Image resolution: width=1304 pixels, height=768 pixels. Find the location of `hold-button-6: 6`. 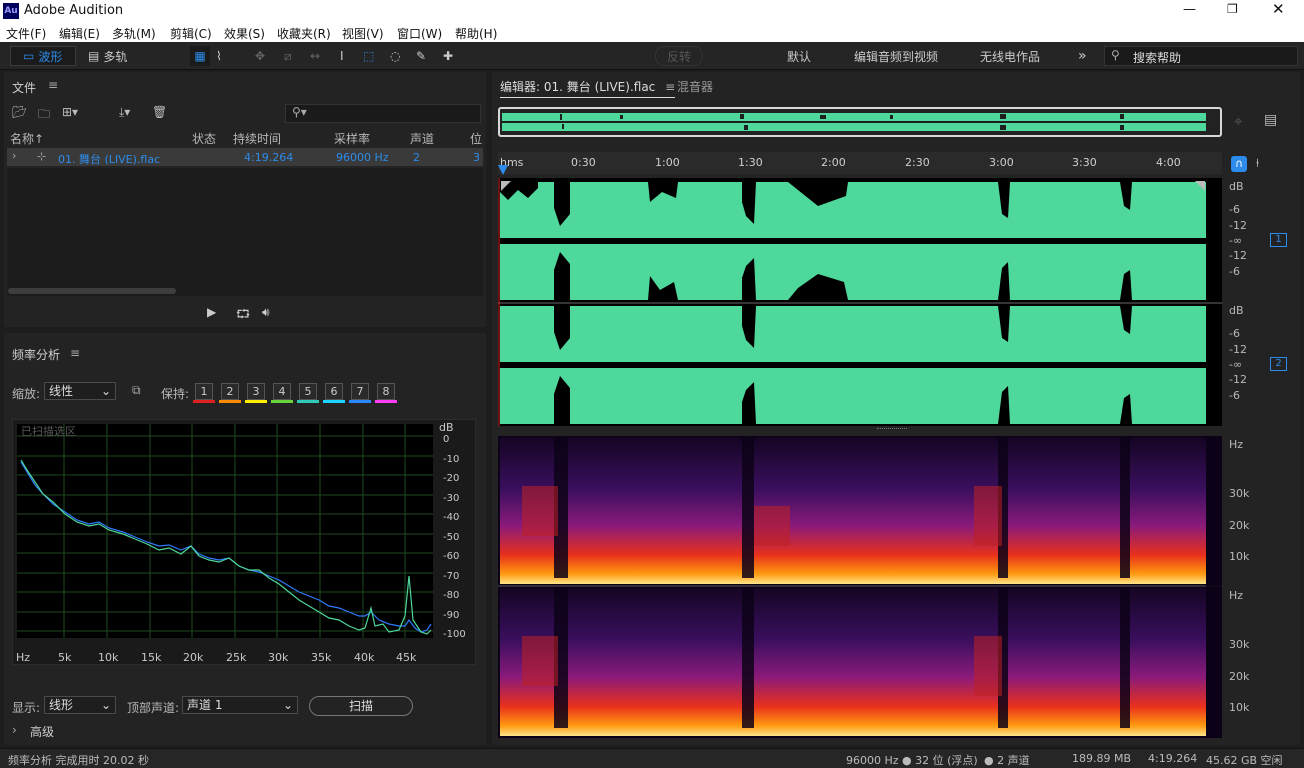

hold-button-6: 6 is located at coordinates (334, 391).